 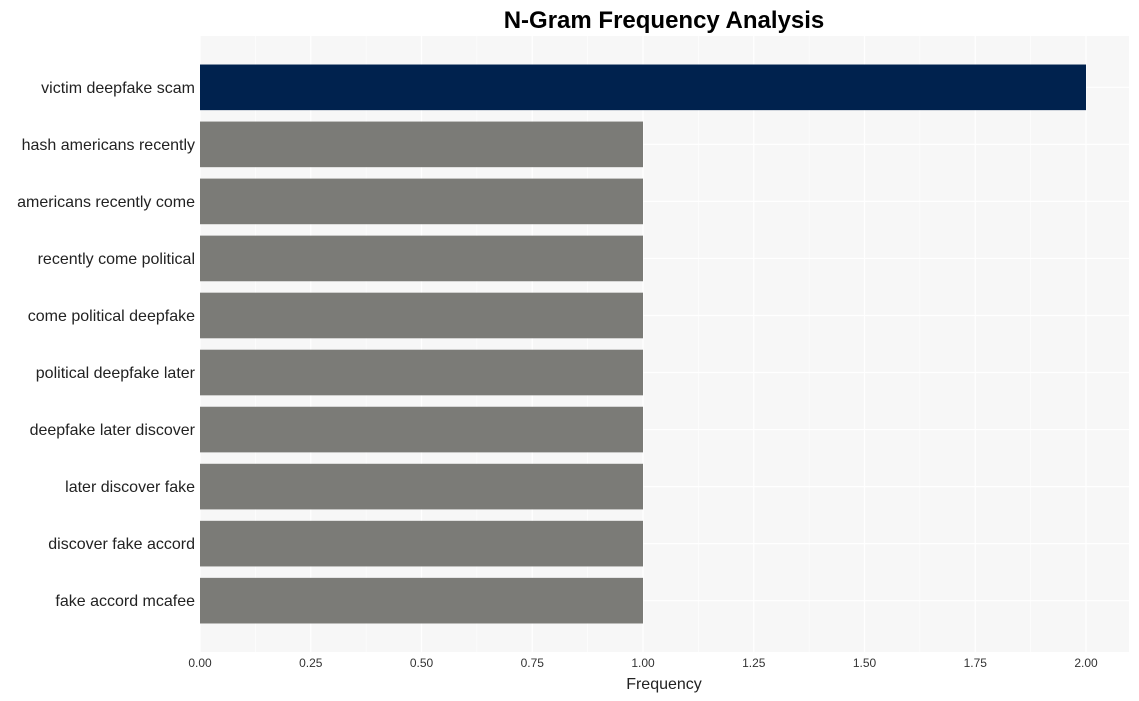 I want to click on chart-title: N-Gram Frequency Analysis, so click(x=664, y=20).